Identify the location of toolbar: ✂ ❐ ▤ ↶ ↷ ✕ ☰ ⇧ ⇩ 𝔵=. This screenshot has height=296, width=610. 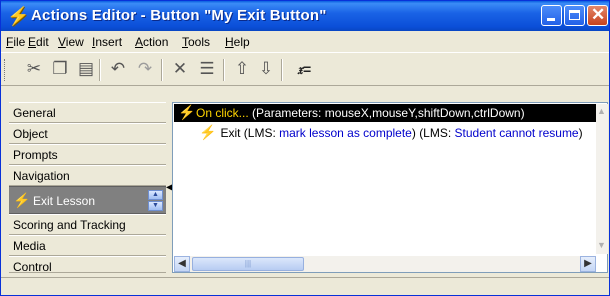
(305, 69).